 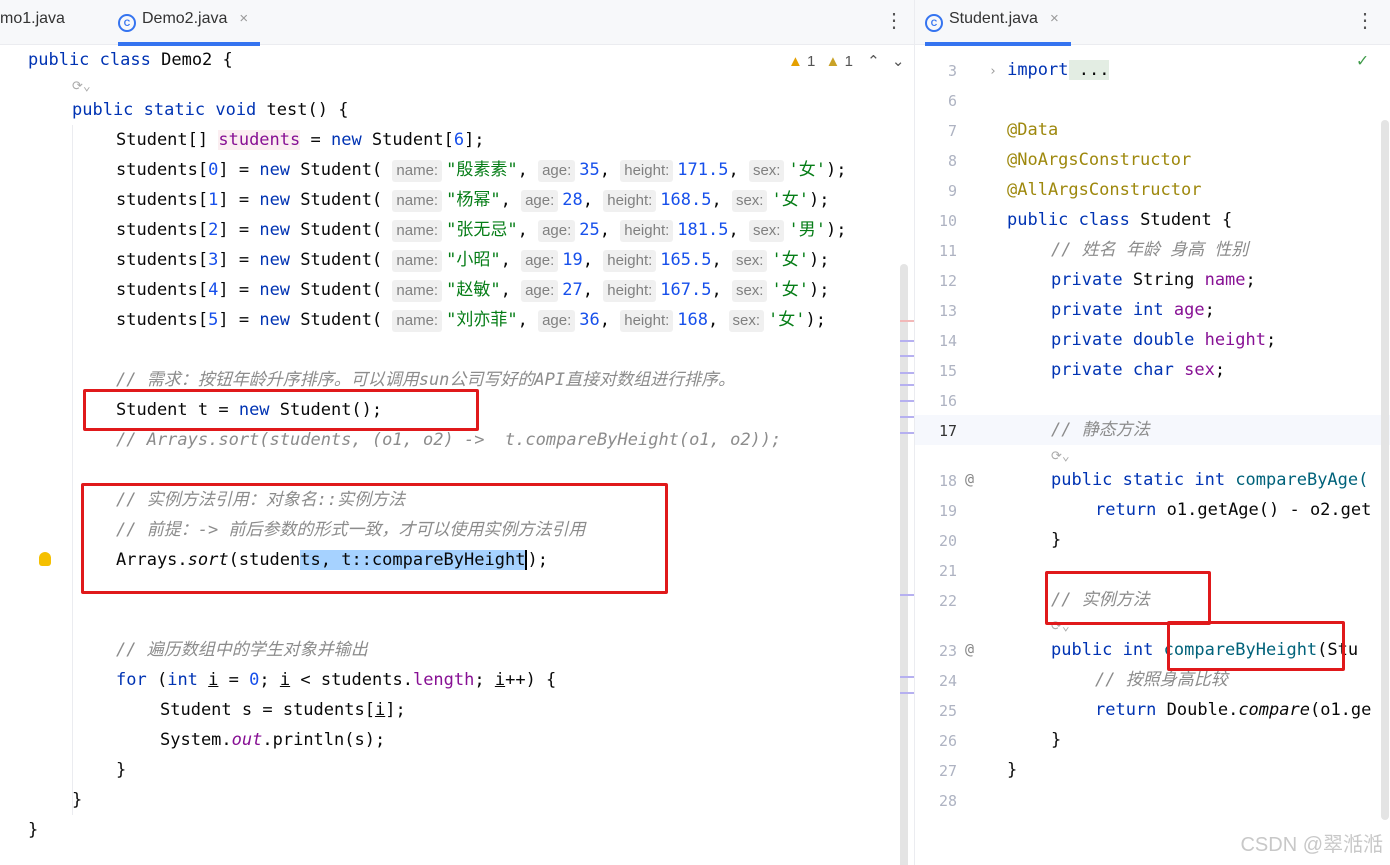 I want to click on comment-static: // 静态方法, so click(x=1100, y=430).